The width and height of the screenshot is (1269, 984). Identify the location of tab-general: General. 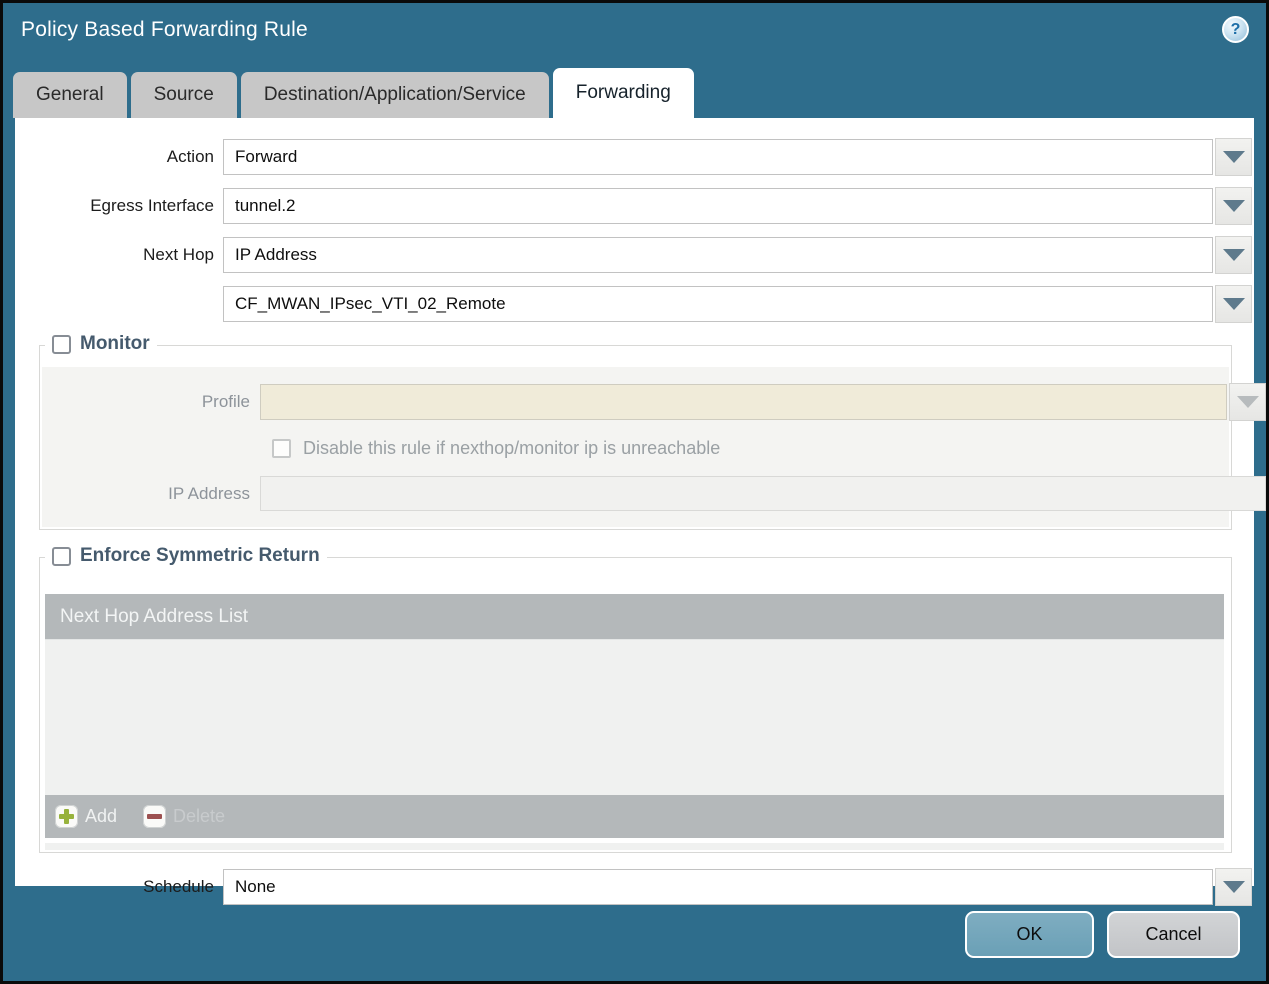
(70, 95).